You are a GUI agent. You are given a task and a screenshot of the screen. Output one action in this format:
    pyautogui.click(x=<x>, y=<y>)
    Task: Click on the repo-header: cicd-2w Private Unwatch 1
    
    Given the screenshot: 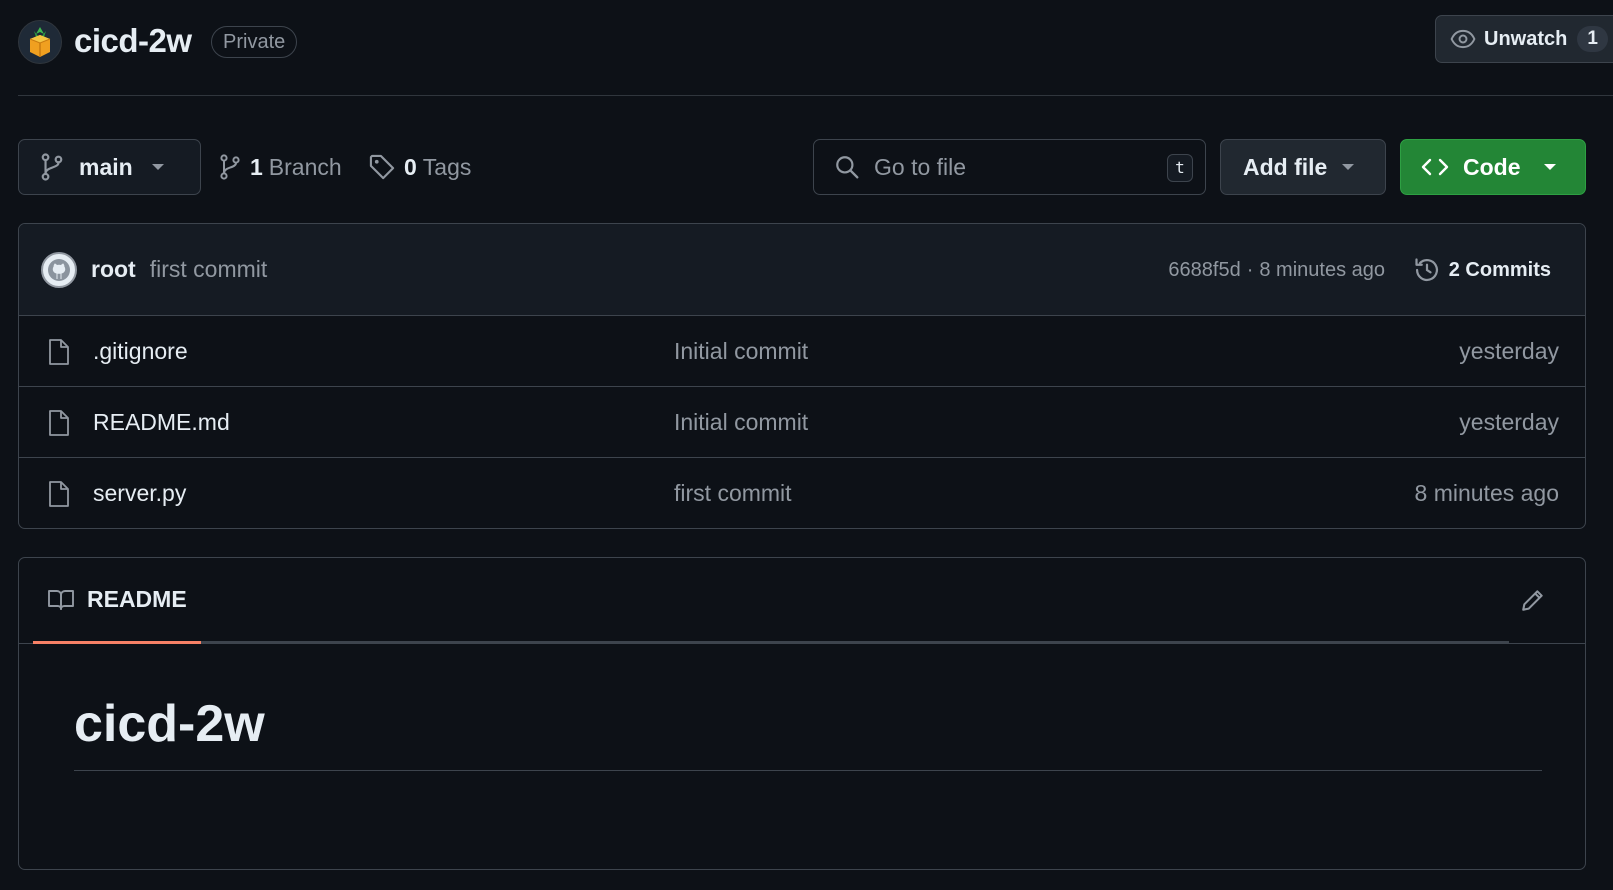 What is the action you would take?
    pyautogui.click(x=815, y=48)
    